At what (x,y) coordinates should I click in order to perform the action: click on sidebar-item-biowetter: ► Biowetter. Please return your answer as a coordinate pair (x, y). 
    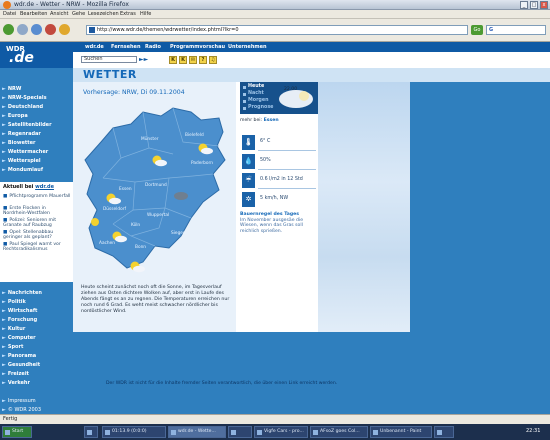
    Looking at the image, I should click on (18, 143).